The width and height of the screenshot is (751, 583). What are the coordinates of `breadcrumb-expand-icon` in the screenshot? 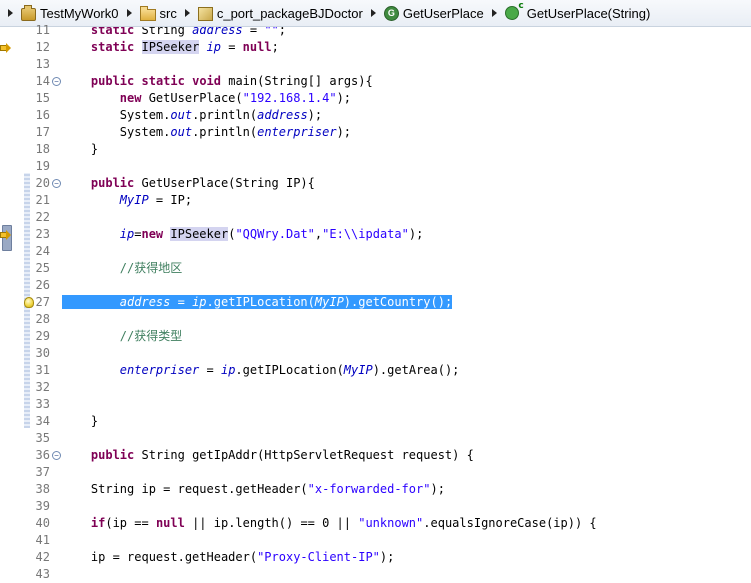 It's located at (10, 13).